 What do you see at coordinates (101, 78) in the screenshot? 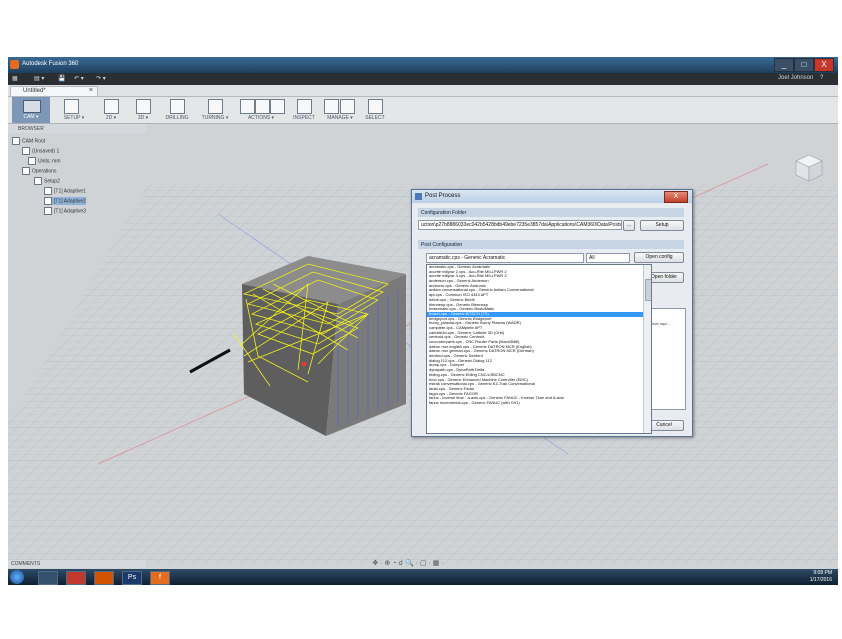
I see `redo-icon: ↷ ▾` at bounding box center [101, 78].